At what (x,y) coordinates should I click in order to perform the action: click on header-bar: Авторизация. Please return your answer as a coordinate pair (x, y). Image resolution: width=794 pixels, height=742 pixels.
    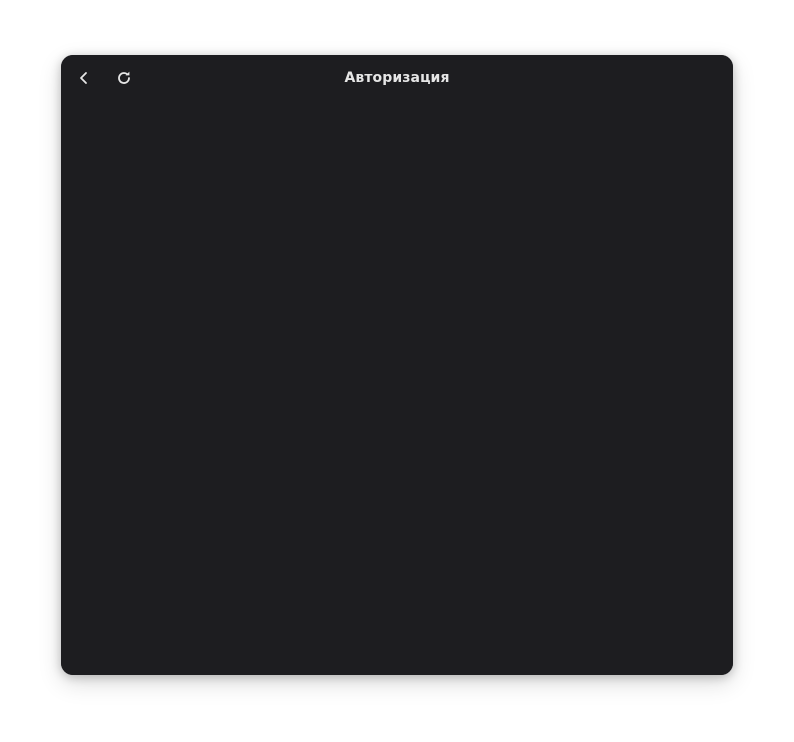
    Looking at the image, I should click on (397, 78).